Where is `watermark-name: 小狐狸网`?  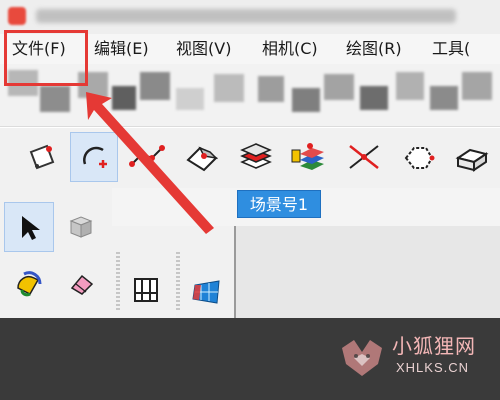
watermark-name: 小狐狸网 is located at coordinates (434, 346).